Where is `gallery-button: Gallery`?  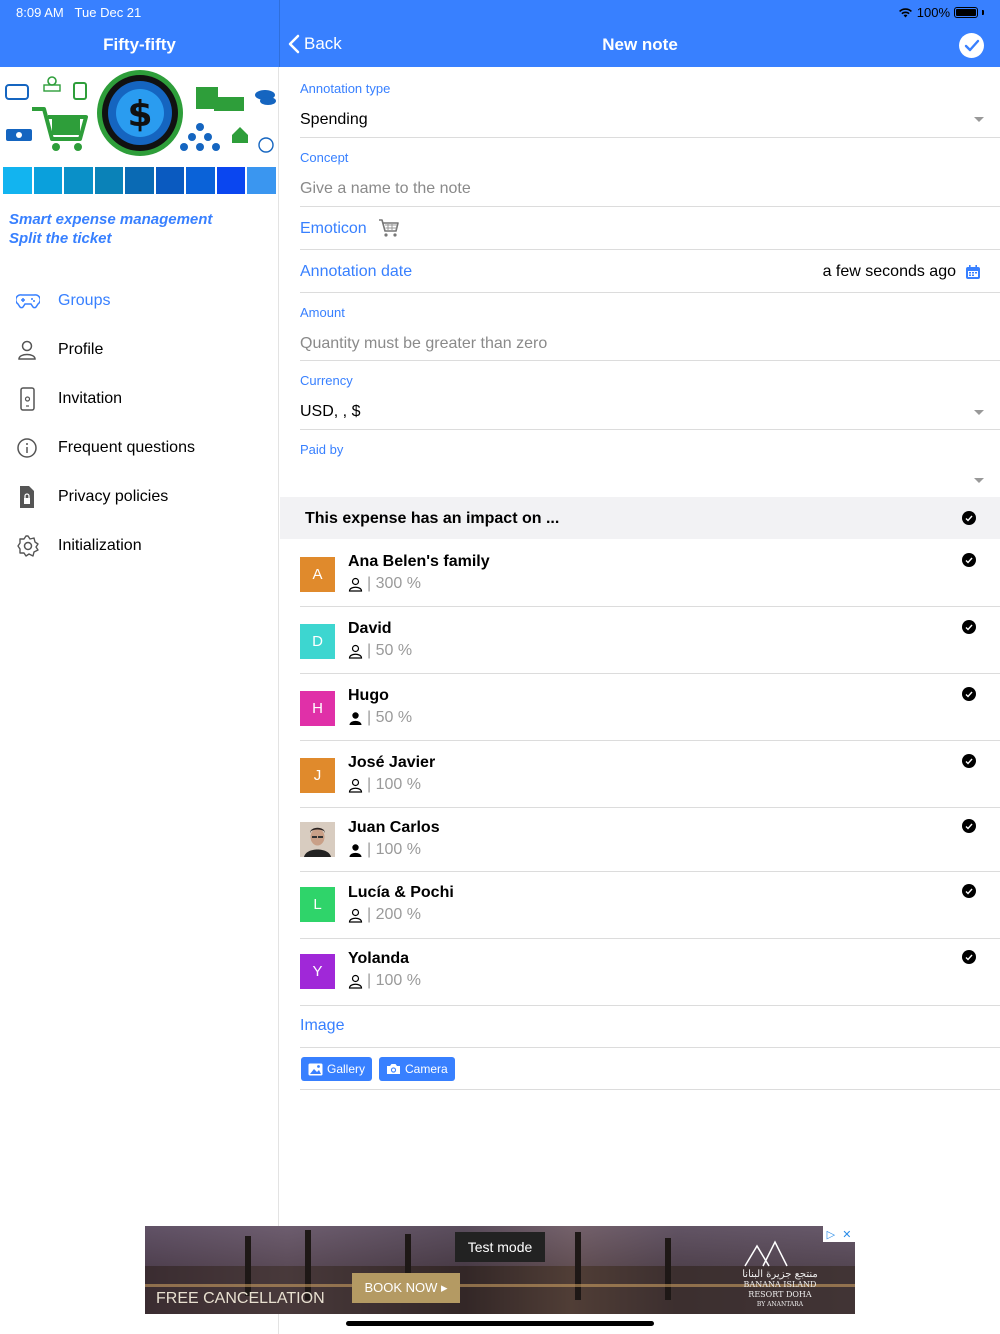
gallery-button: Gallery is located at coordinates (337, 1069).